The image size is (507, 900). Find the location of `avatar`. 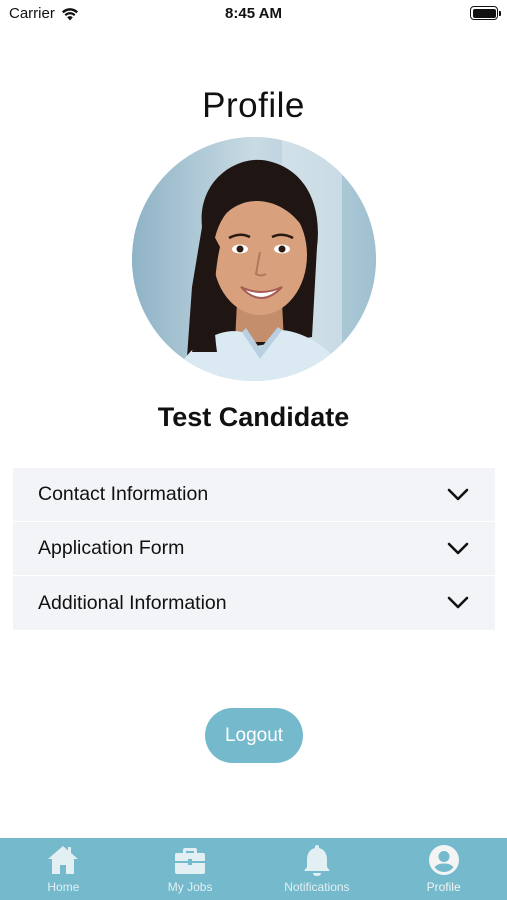

avatar is located at coordinates (254, 259).